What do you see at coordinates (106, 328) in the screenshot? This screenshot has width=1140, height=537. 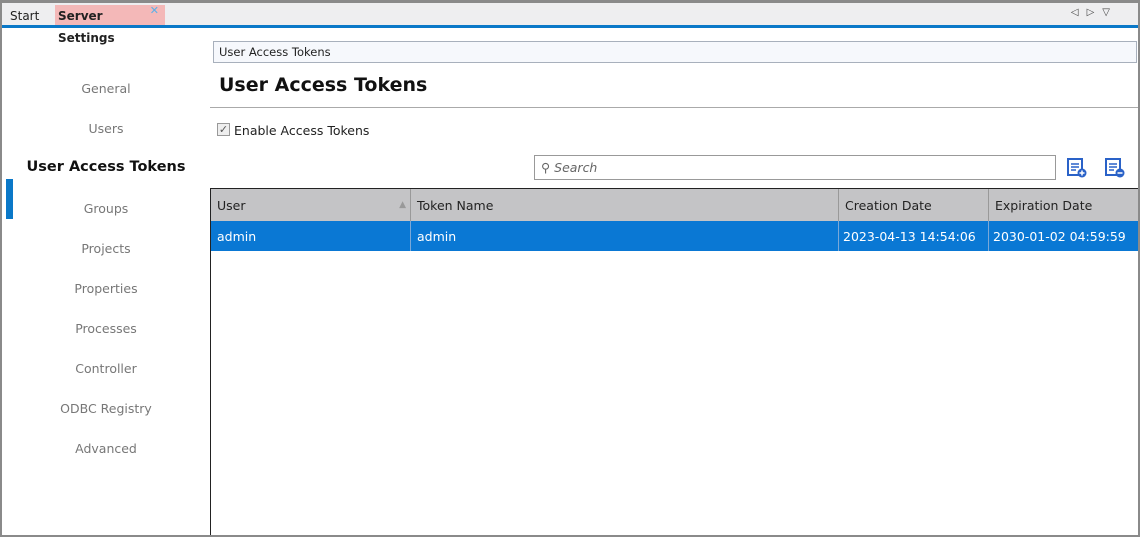 I see `sidebar-item-processes: Processes` at bounding box center [106, 328].